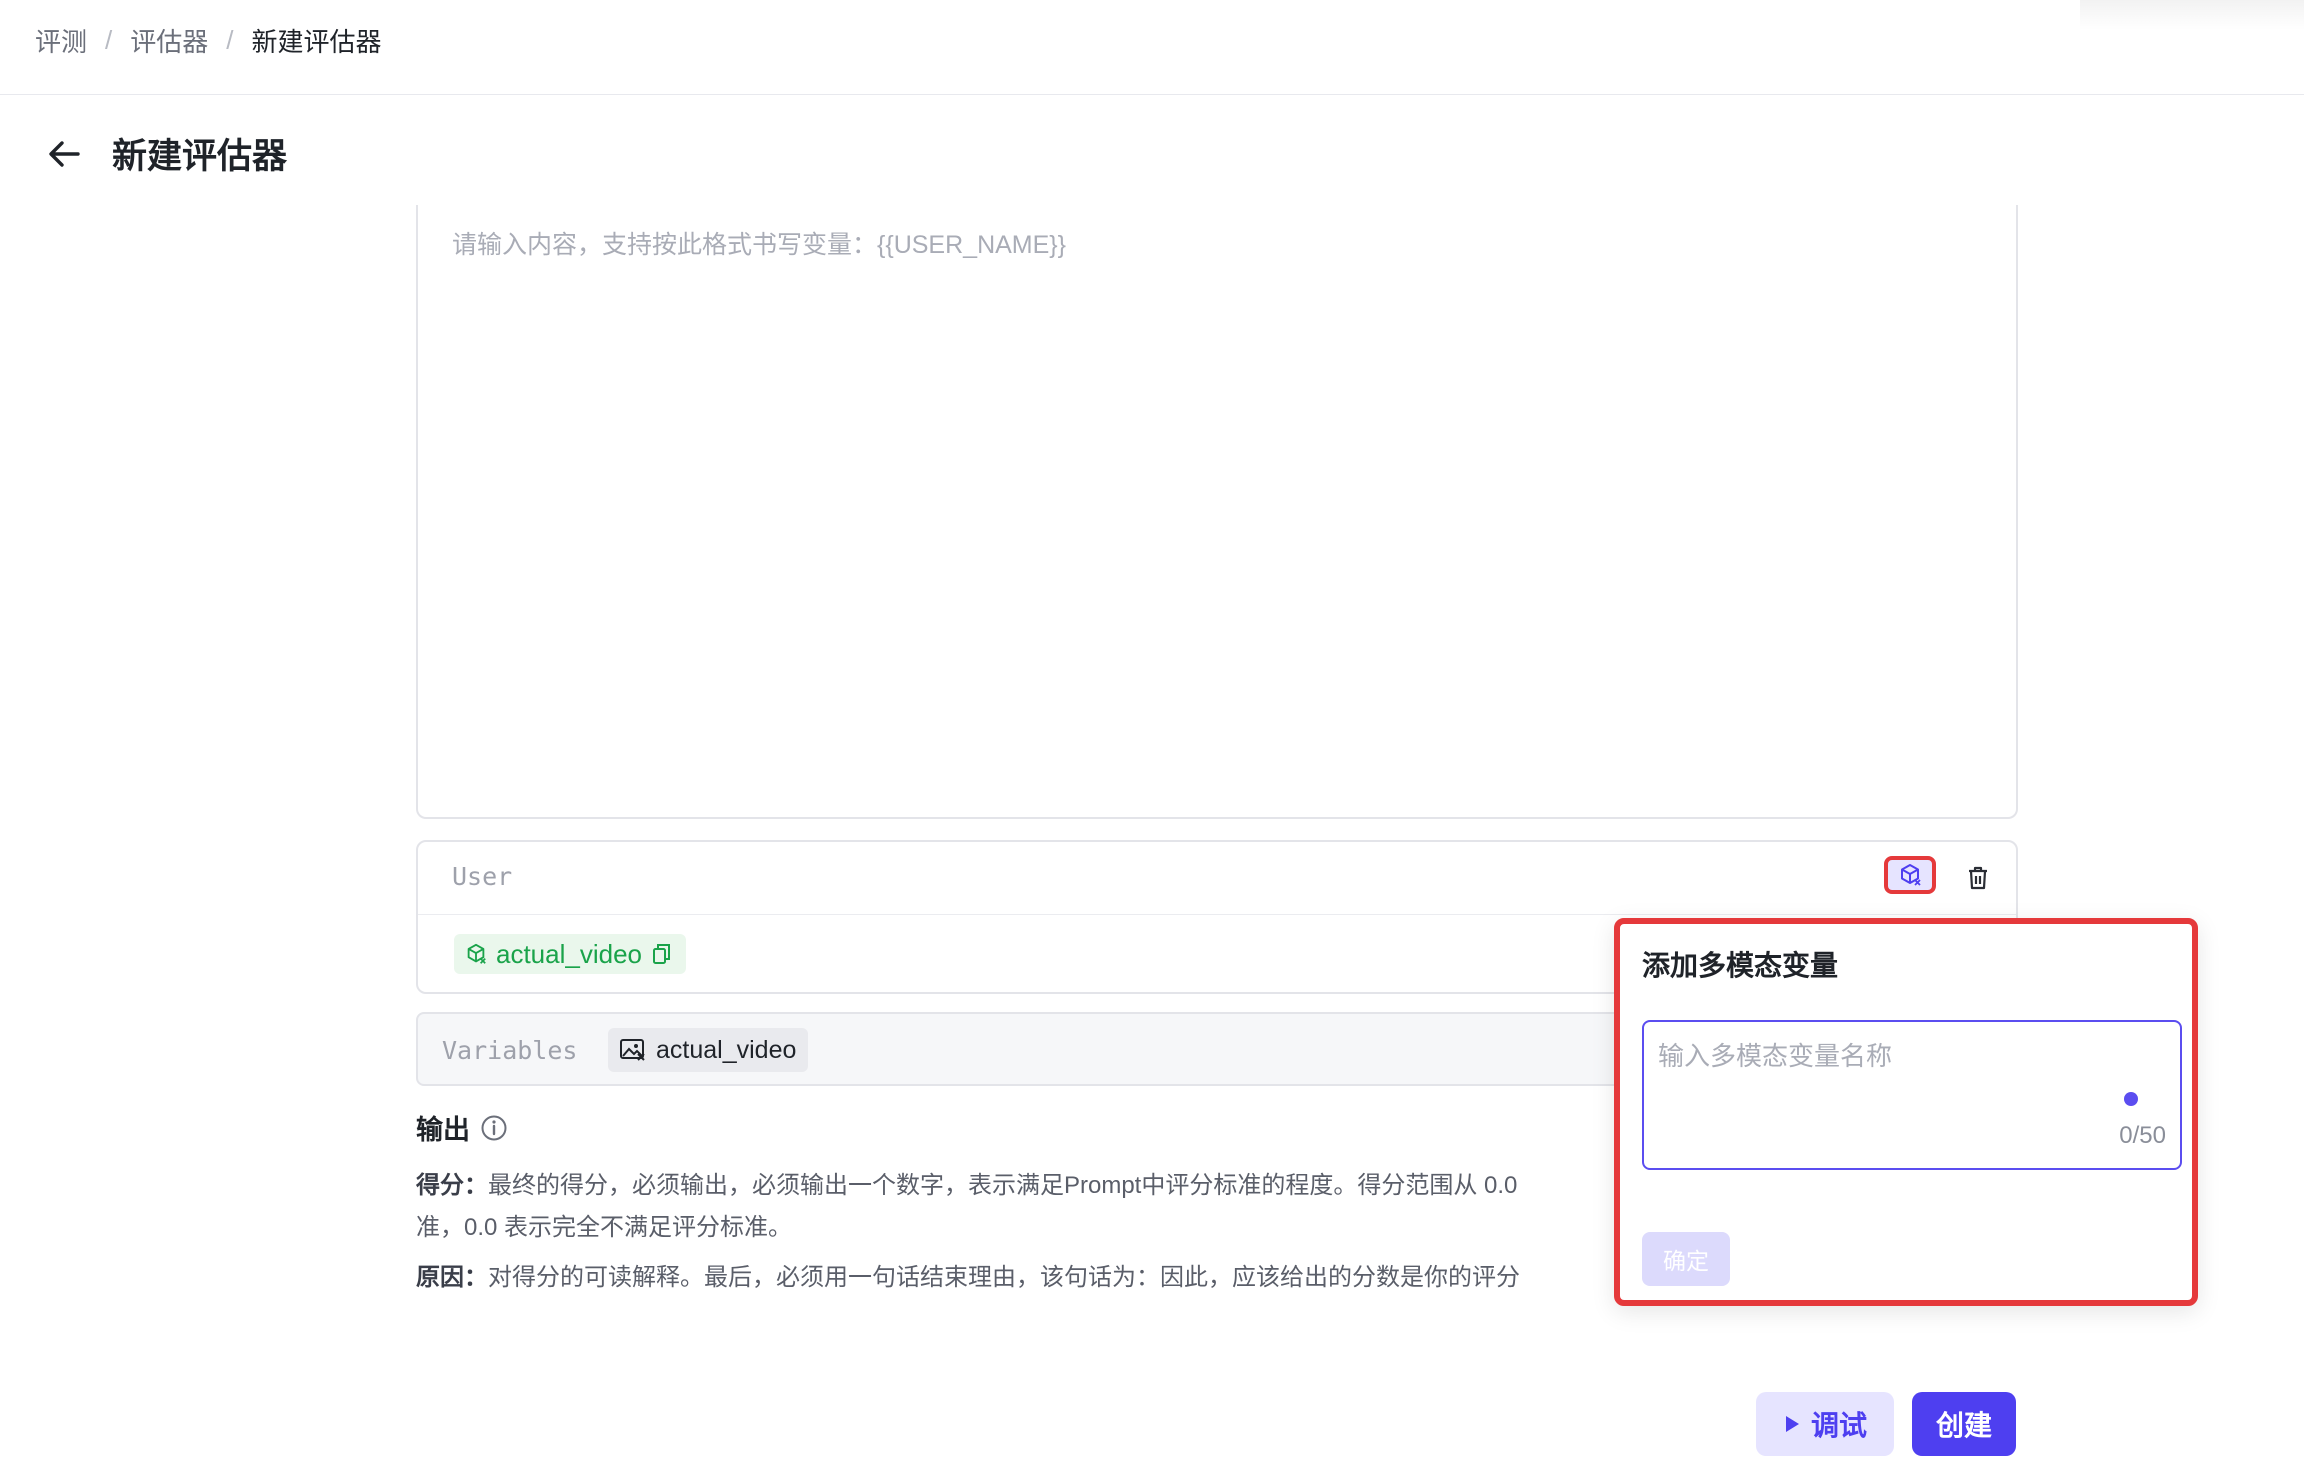 This screenshot has width=2304, height=1474. What do you see at coordinates (2192, 15) in the screenshot?
I see `corner-shadow` at bounding box center [2192, 15].